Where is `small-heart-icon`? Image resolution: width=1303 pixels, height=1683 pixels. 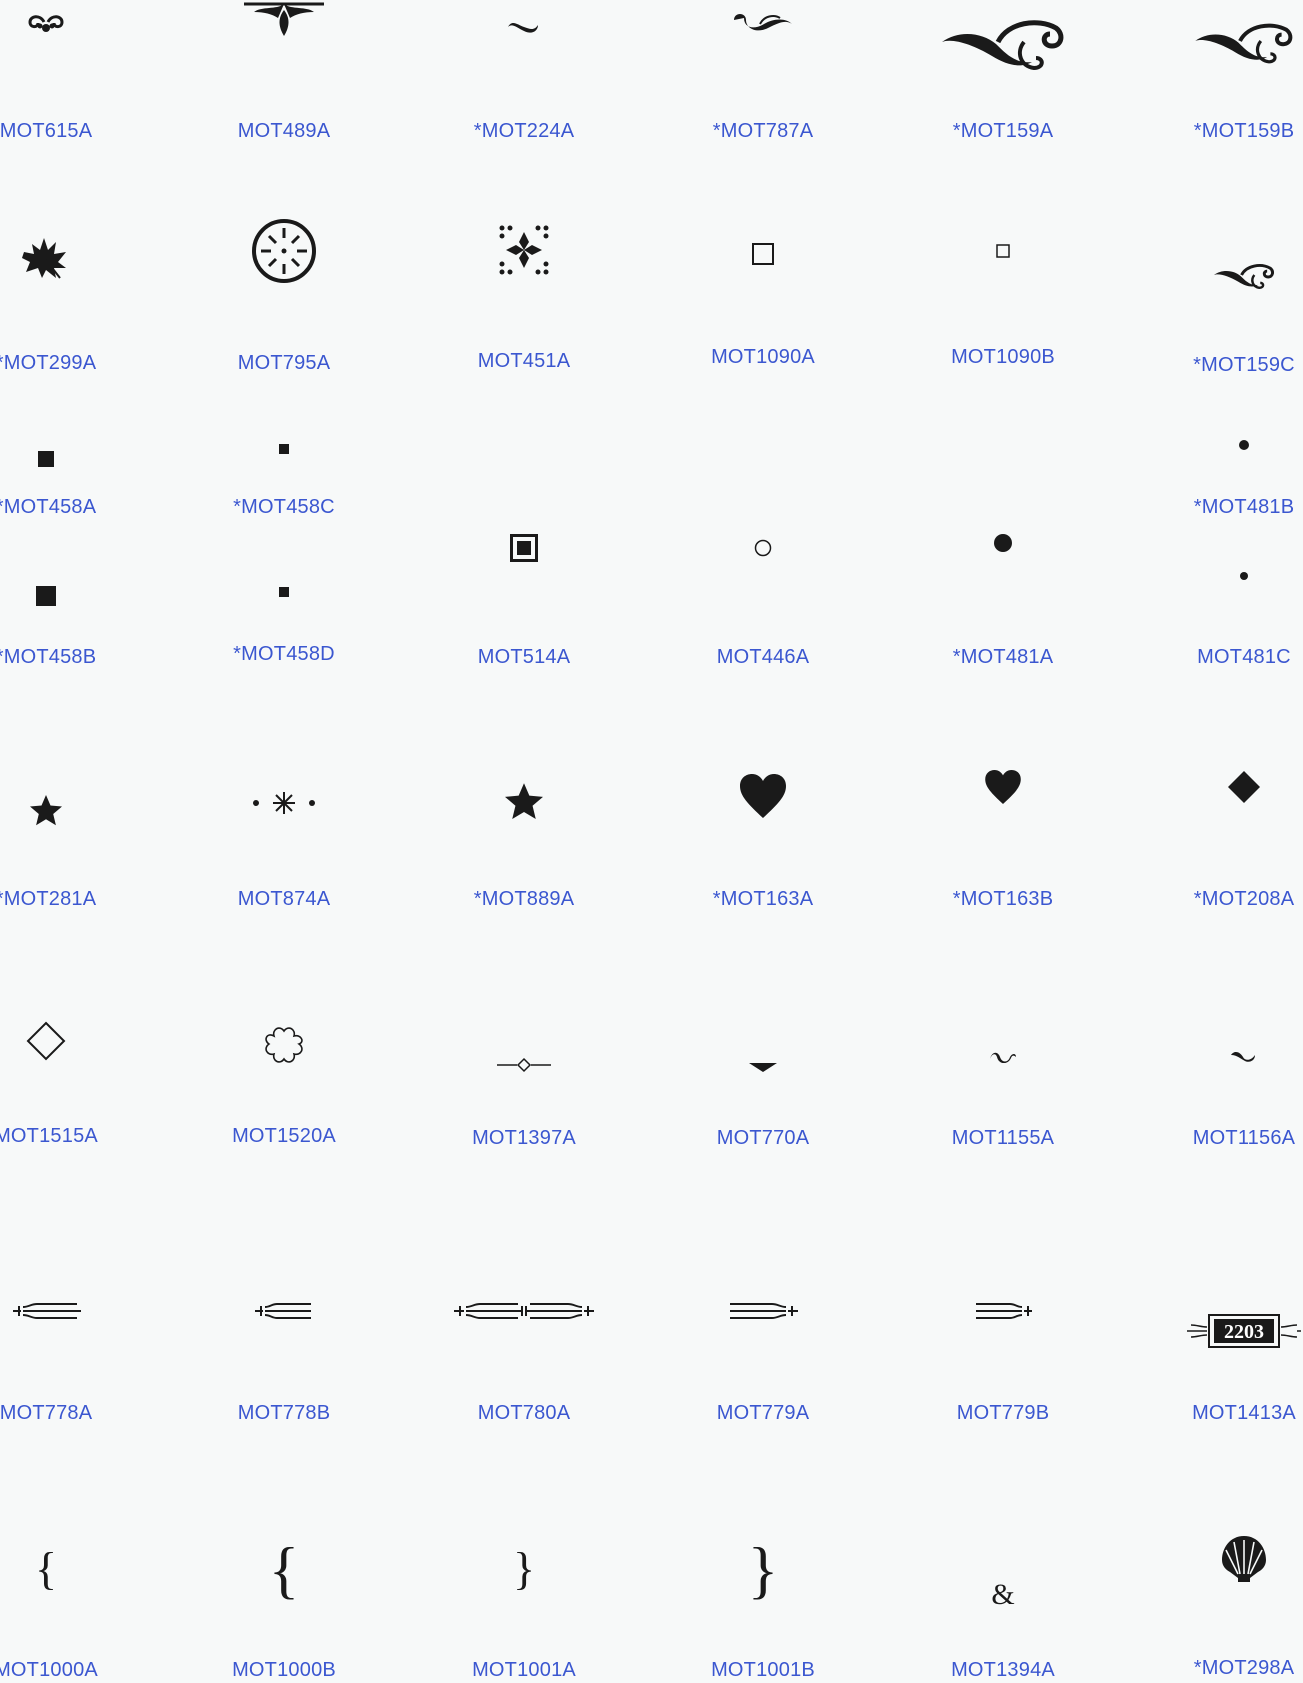 small-heart-icon is located at coordinates (1003, 787).